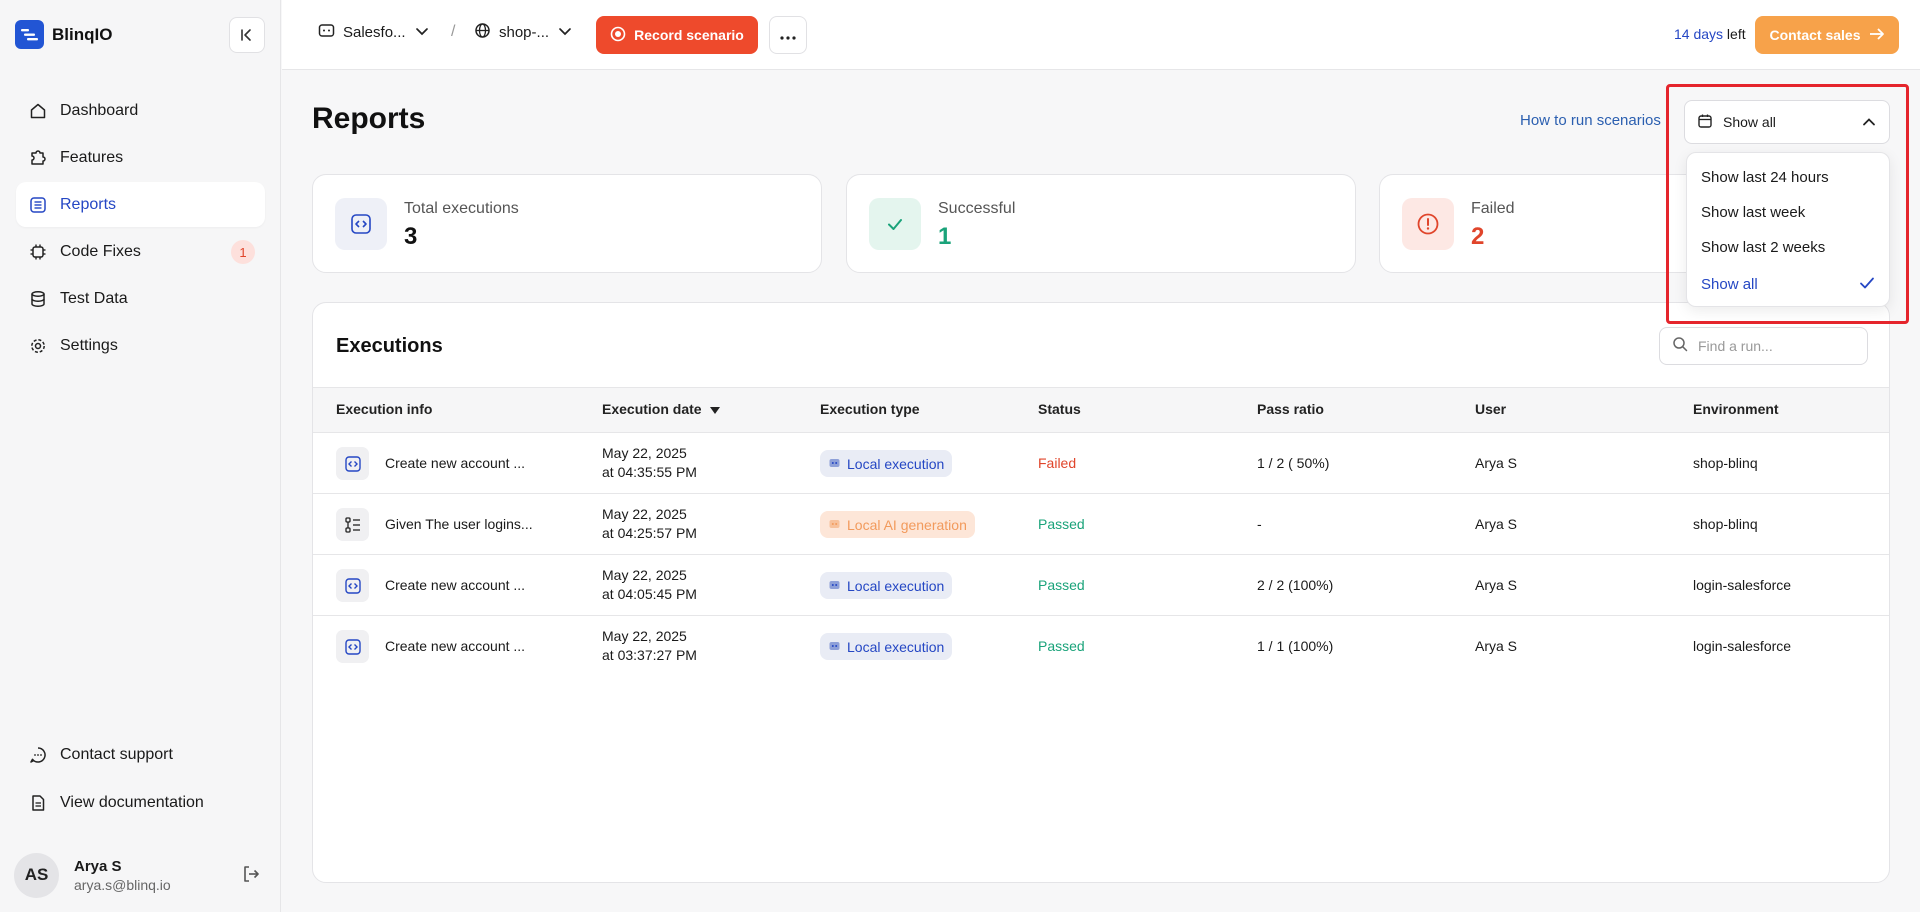  I want to click on sidebar-item-settings: Settings, so click(140, 345).